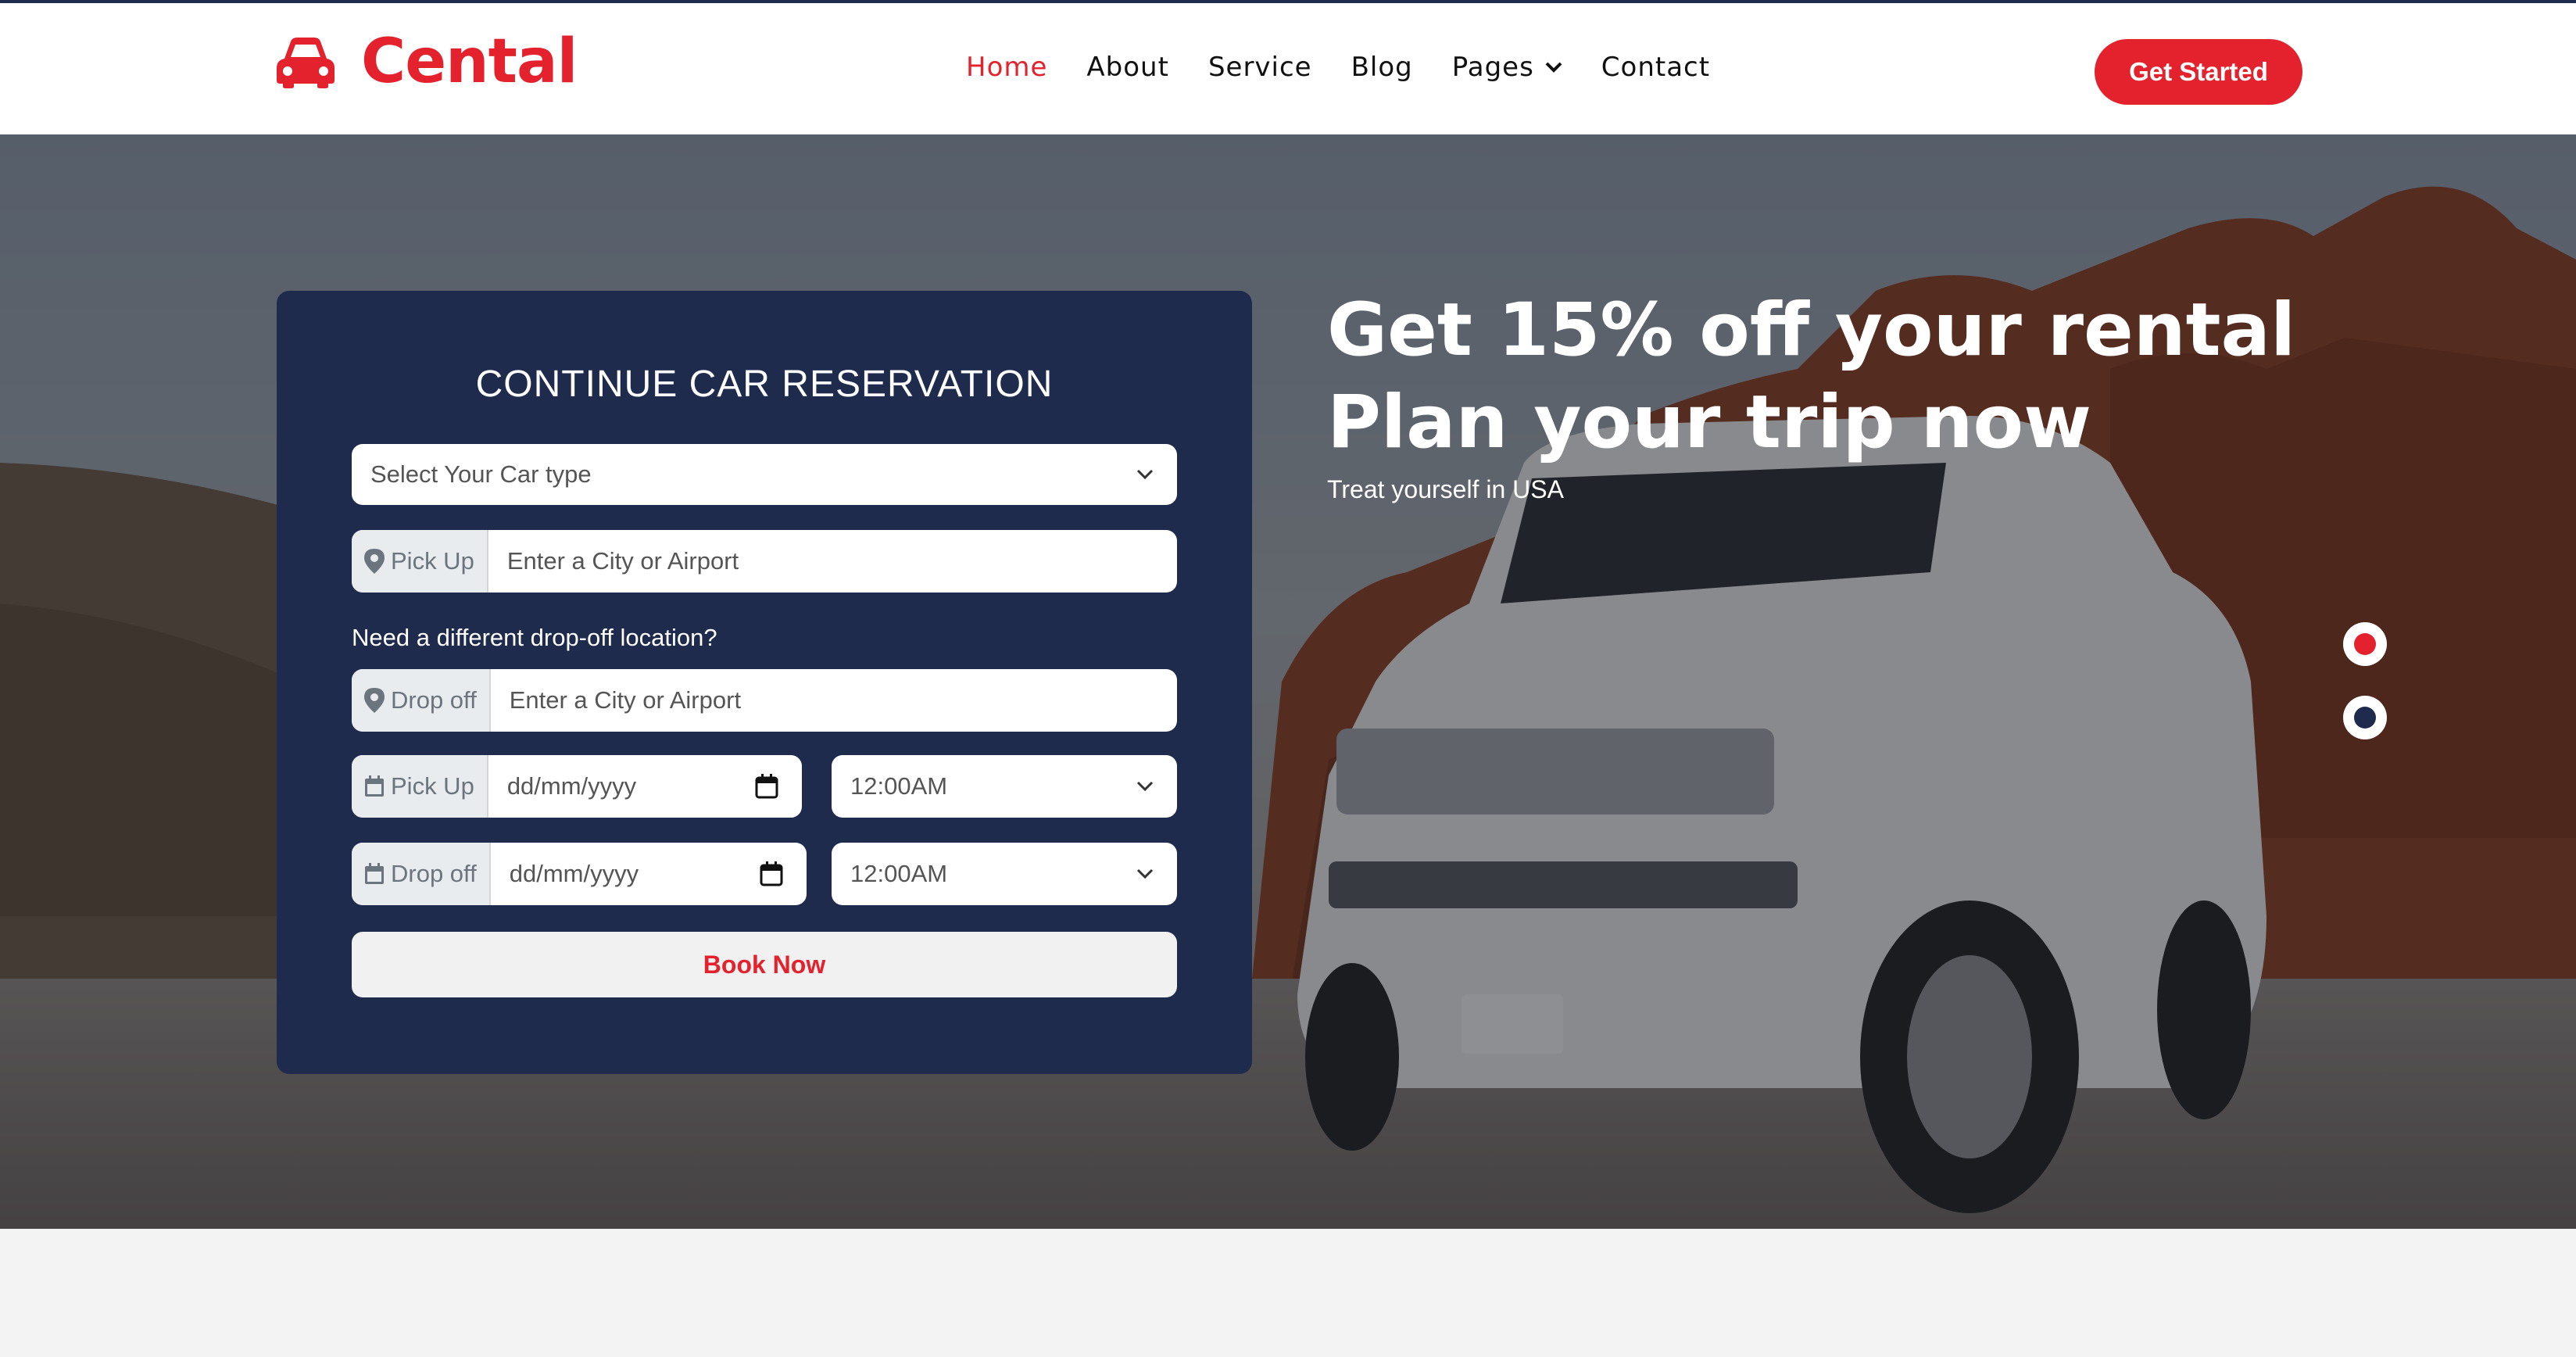 This screenshot has width=2576, height=1357. Describe the element at coordinates (2198, 72) in the screenshot. I see `get-started-button: Get Started` at that location.